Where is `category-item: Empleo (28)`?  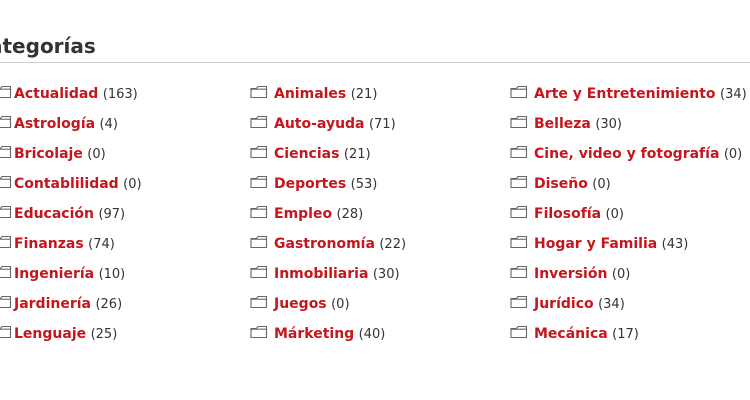 category-item: Empleo (28) is located at coordinates (380, 214).